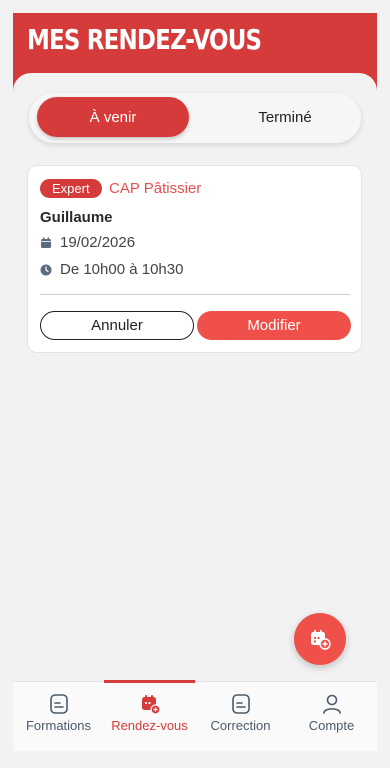 The image size is (390, 768). What do you see at coordinates (149, 725) in the screenshot?
I see `nav-label: Rendez-vous` at bounding box center [149, 725].